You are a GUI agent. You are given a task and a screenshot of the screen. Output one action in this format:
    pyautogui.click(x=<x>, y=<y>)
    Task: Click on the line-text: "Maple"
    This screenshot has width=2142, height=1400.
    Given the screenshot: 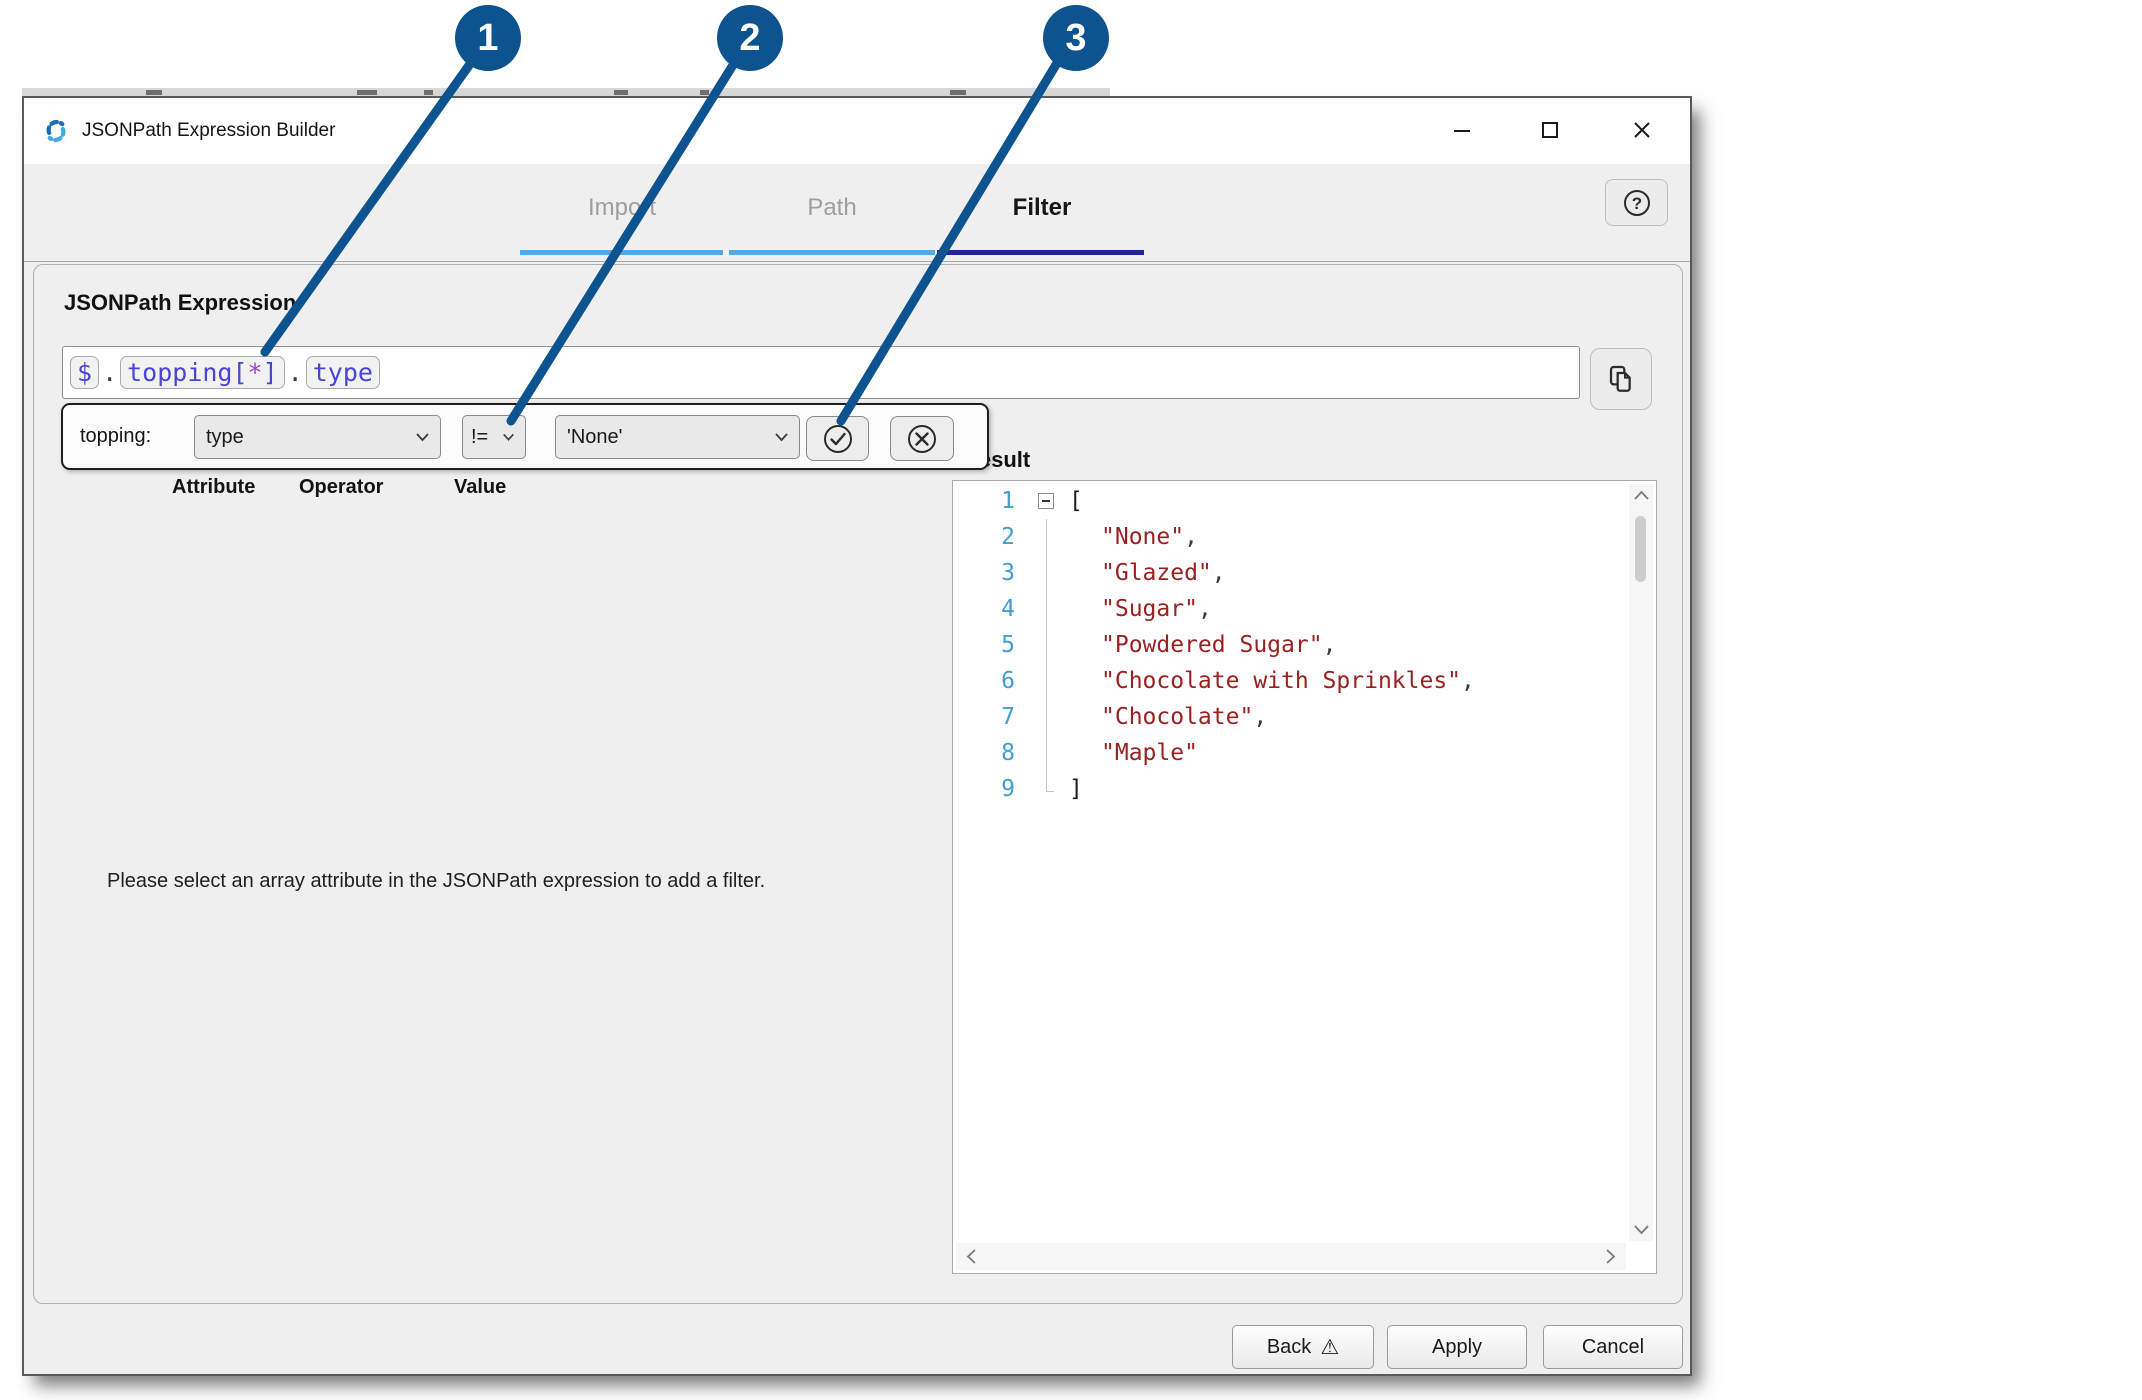 What is the action you would take?
    pyautogui.click(x=1149, y=753)
    